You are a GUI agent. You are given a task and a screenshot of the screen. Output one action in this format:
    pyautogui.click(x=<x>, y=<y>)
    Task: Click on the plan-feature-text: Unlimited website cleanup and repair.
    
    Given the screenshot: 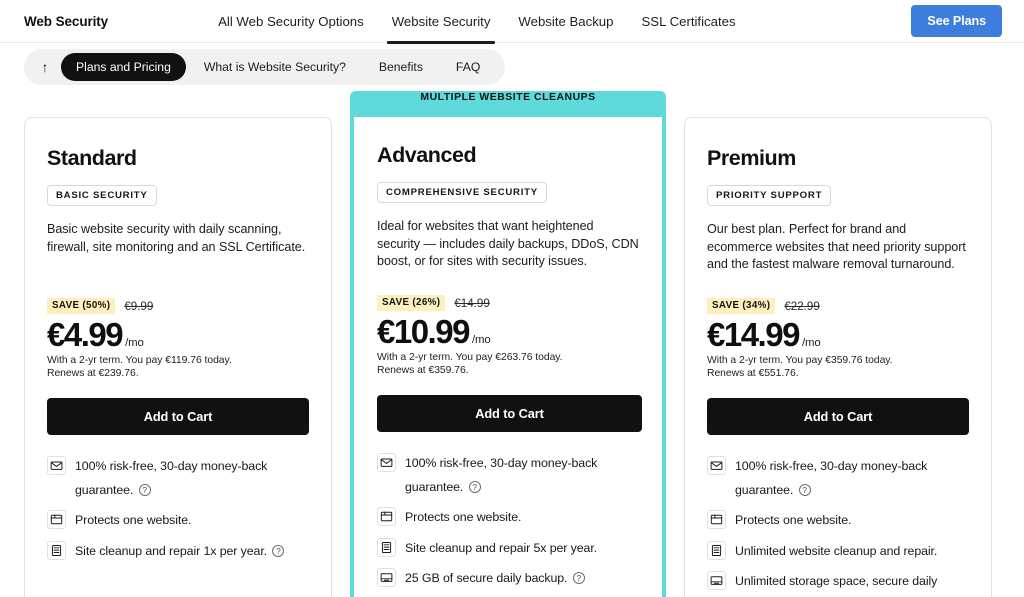 What is the action you would take?
    pyautogui.click(x=836, y=551)
    